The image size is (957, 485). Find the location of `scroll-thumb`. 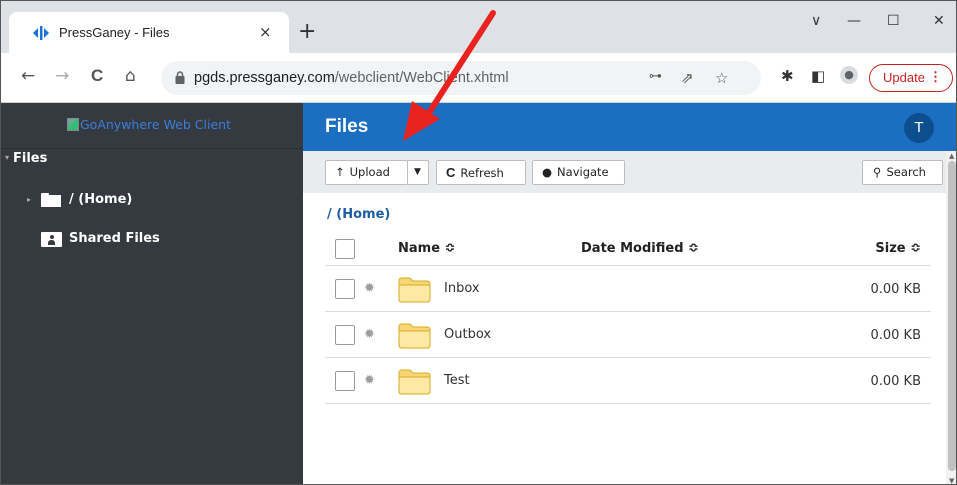

scroll-thumb is located at coordinates (952, 316).